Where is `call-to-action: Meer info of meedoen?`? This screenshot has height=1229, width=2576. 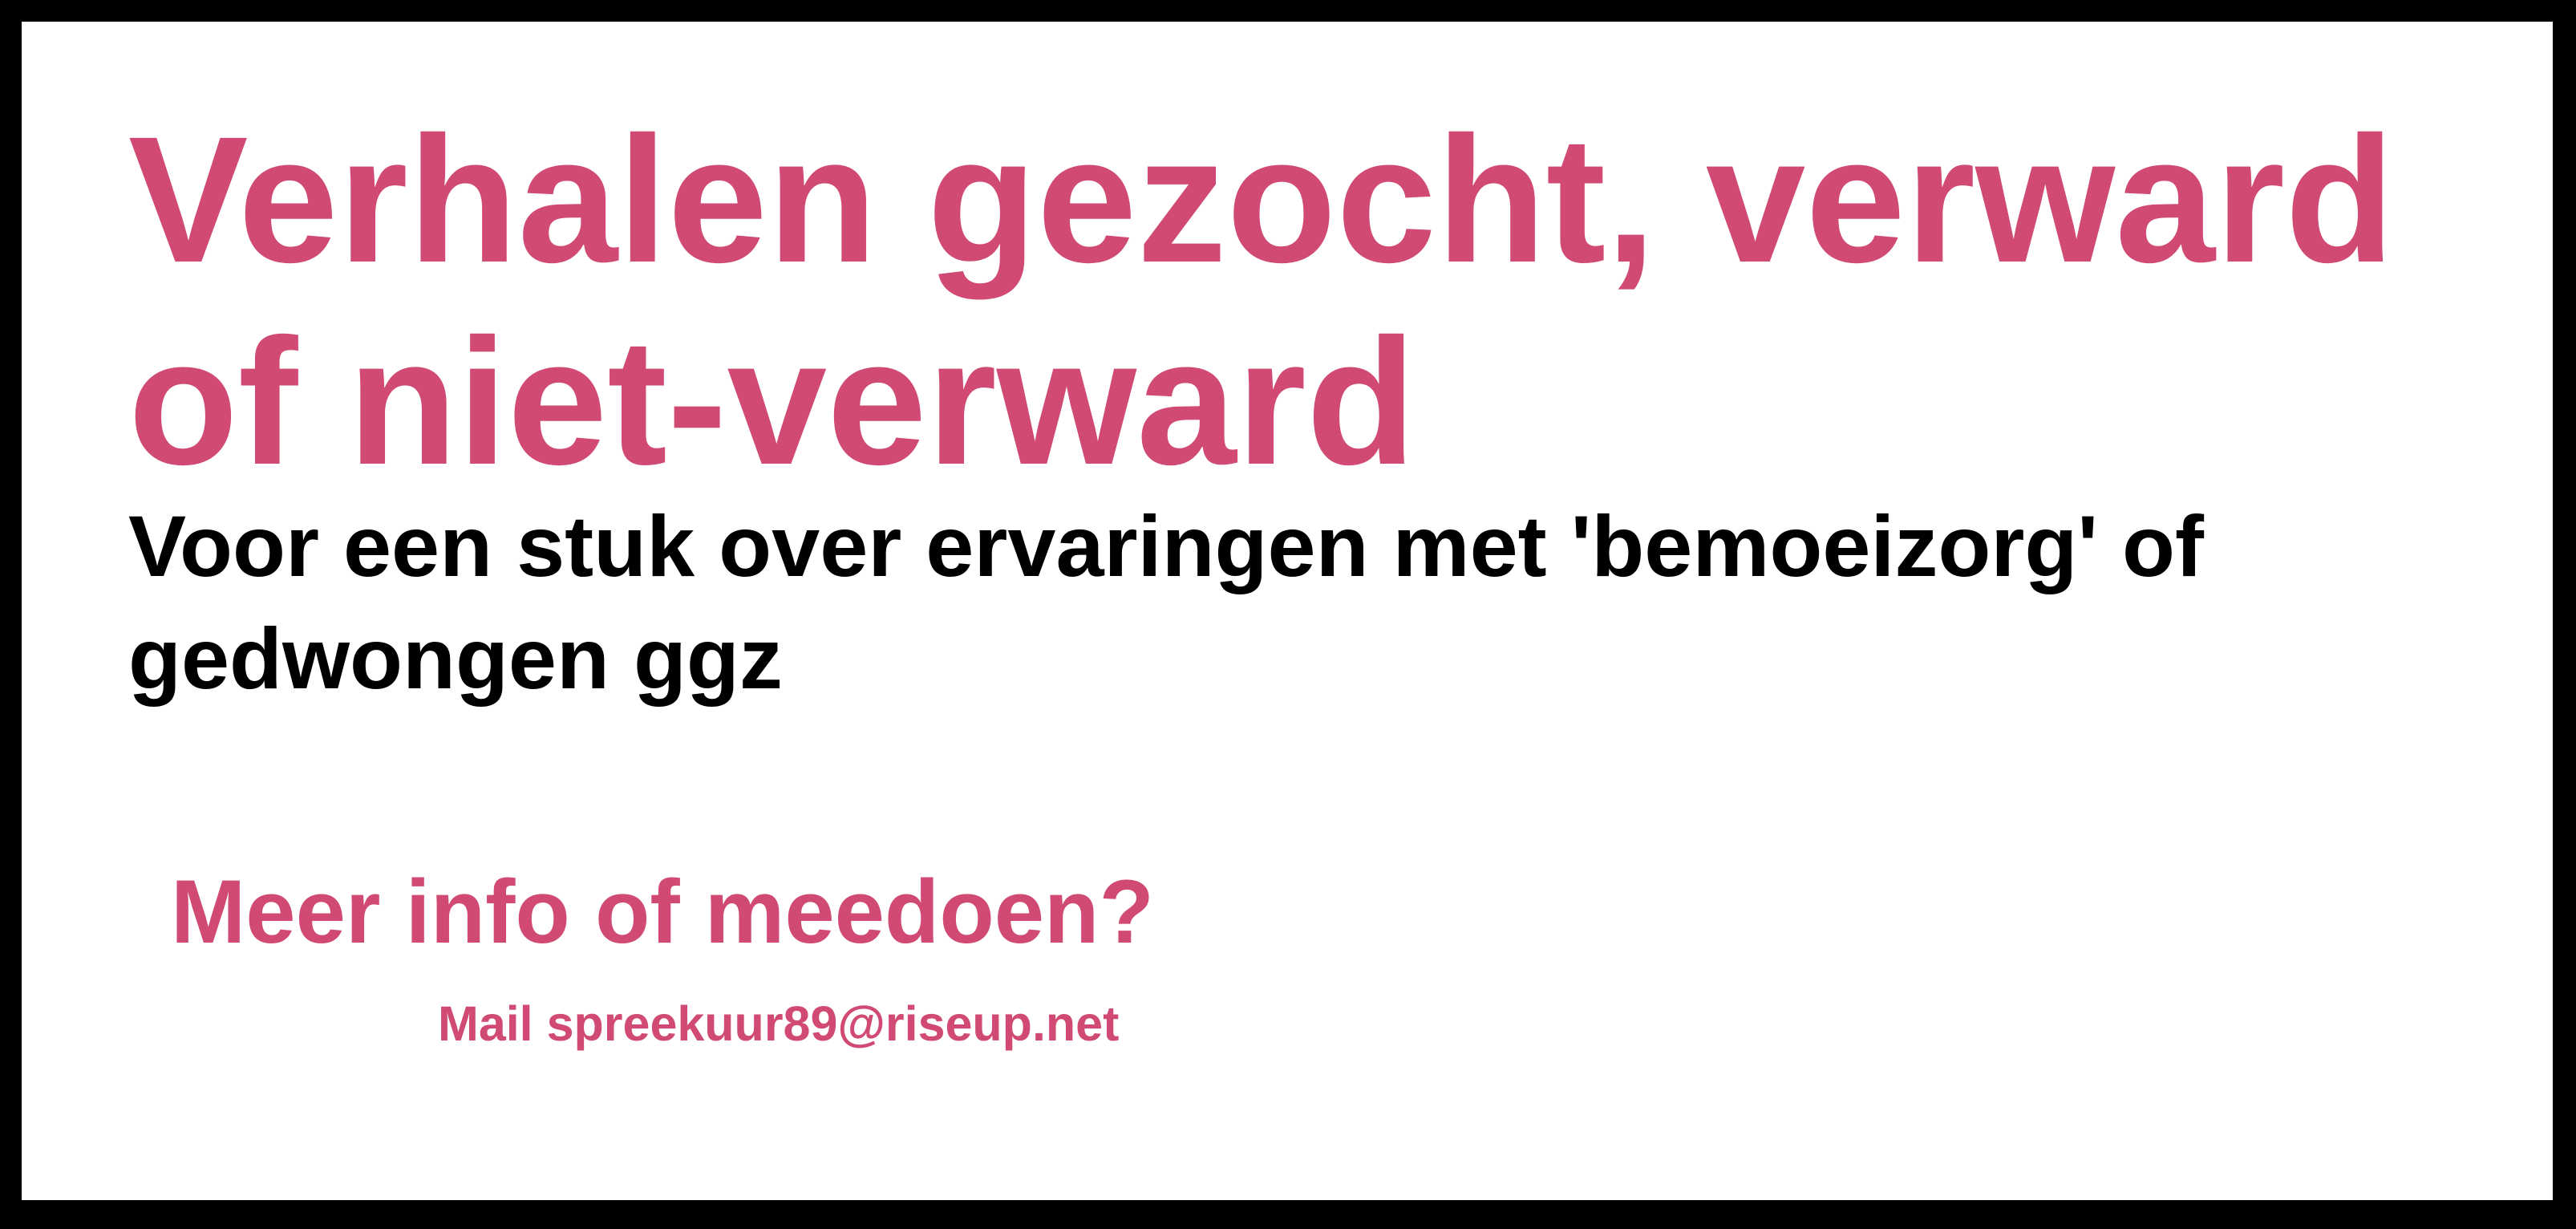
call-to-action: Meer info of meedoen? is located at coordinates (662, 912).